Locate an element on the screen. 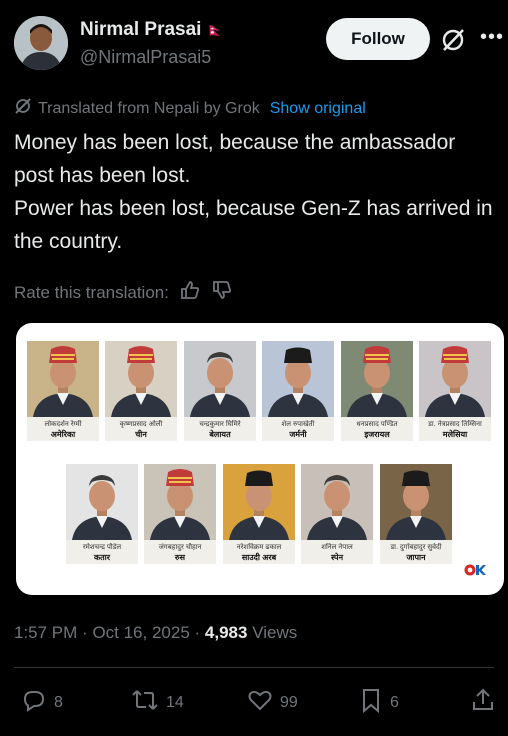 The width and height of the screenshot is (508, 736). ambassador-name: नरेशविक्रम ढकाल is located at coordinates (259, 547).